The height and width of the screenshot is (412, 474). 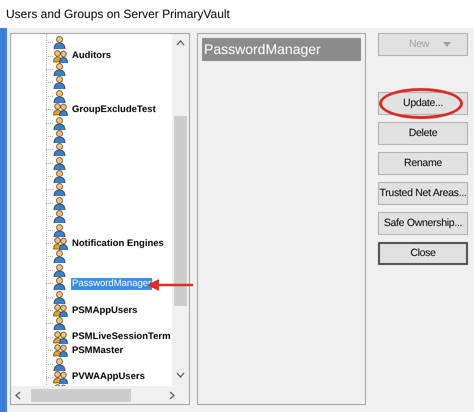 What do you see at coordinates (118, 14) in the screenshot?
I see `window-title: Users and Groups on Server PrimaryVault` at bounding box center [118, 14].